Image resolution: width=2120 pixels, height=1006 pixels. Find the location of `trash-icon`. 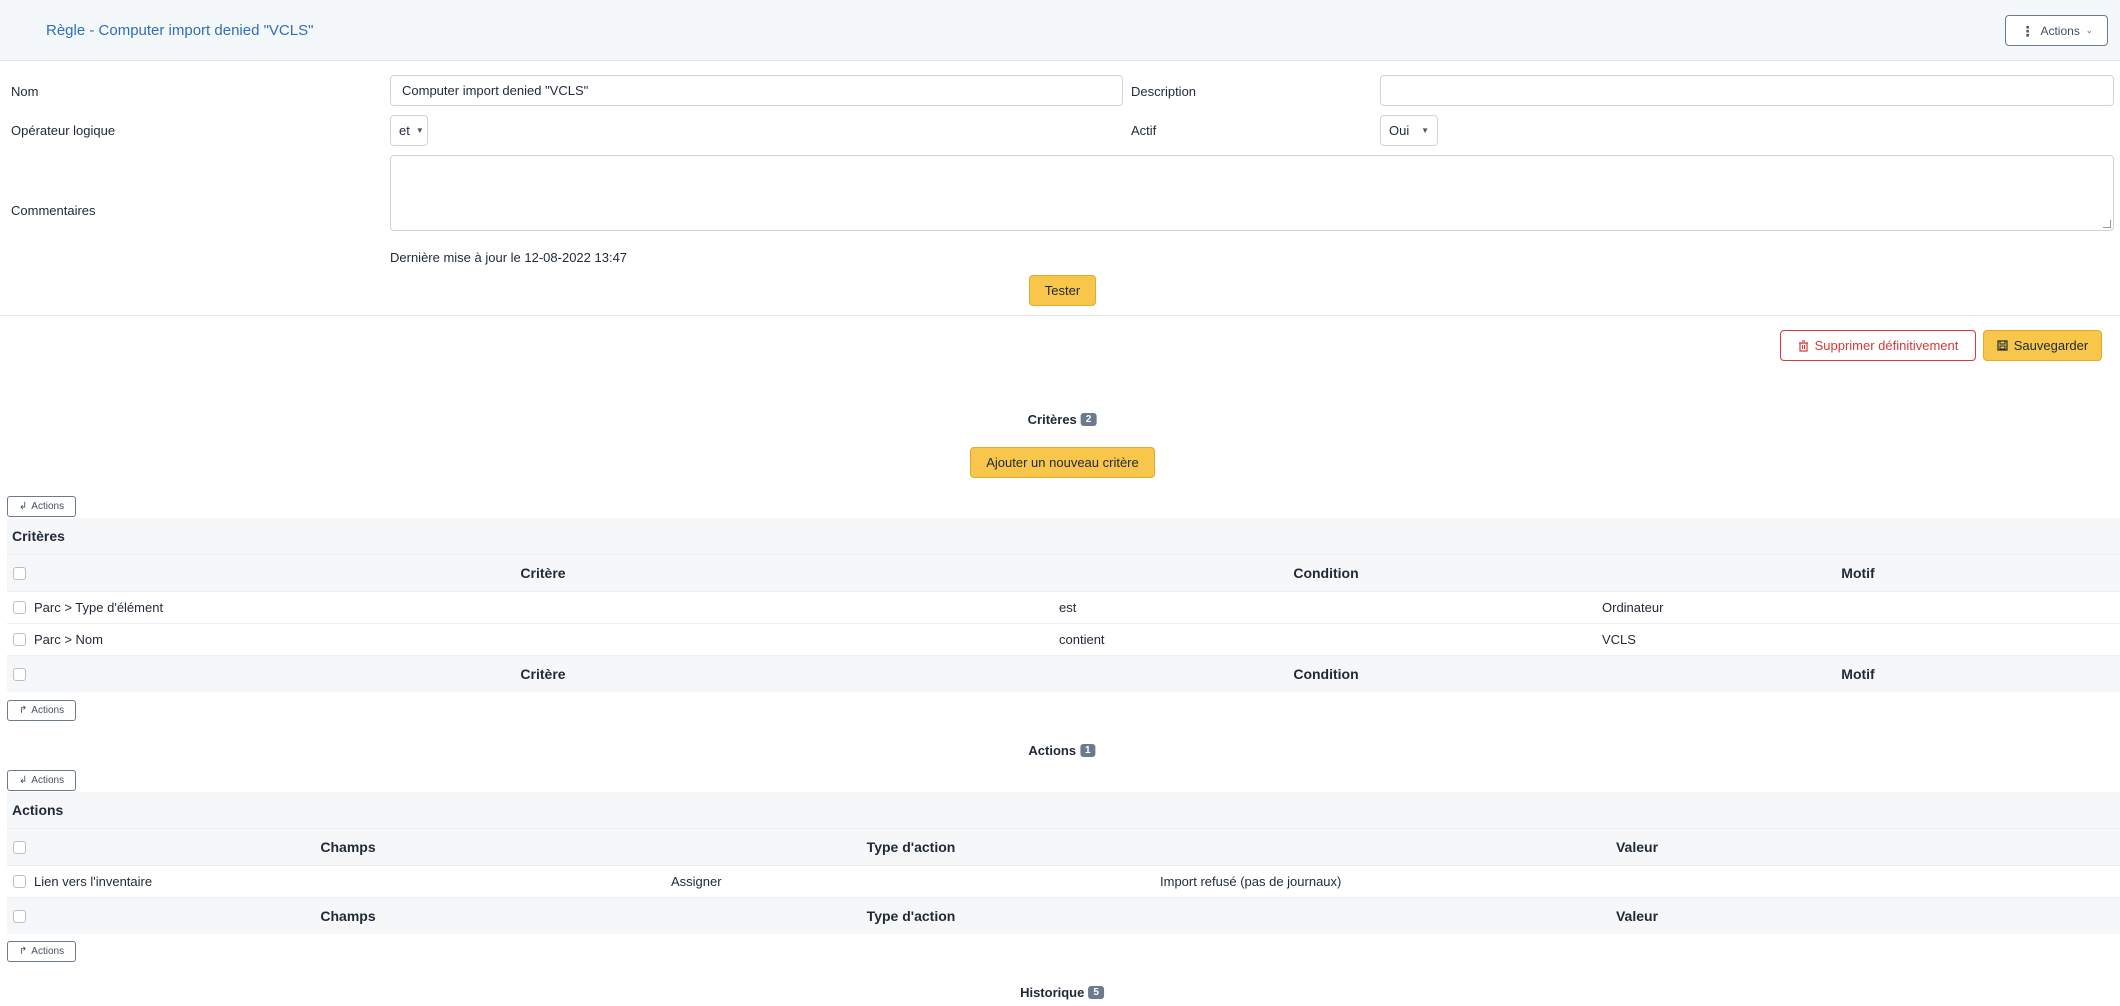

trash-icon is located at coordinates (1803, 345).